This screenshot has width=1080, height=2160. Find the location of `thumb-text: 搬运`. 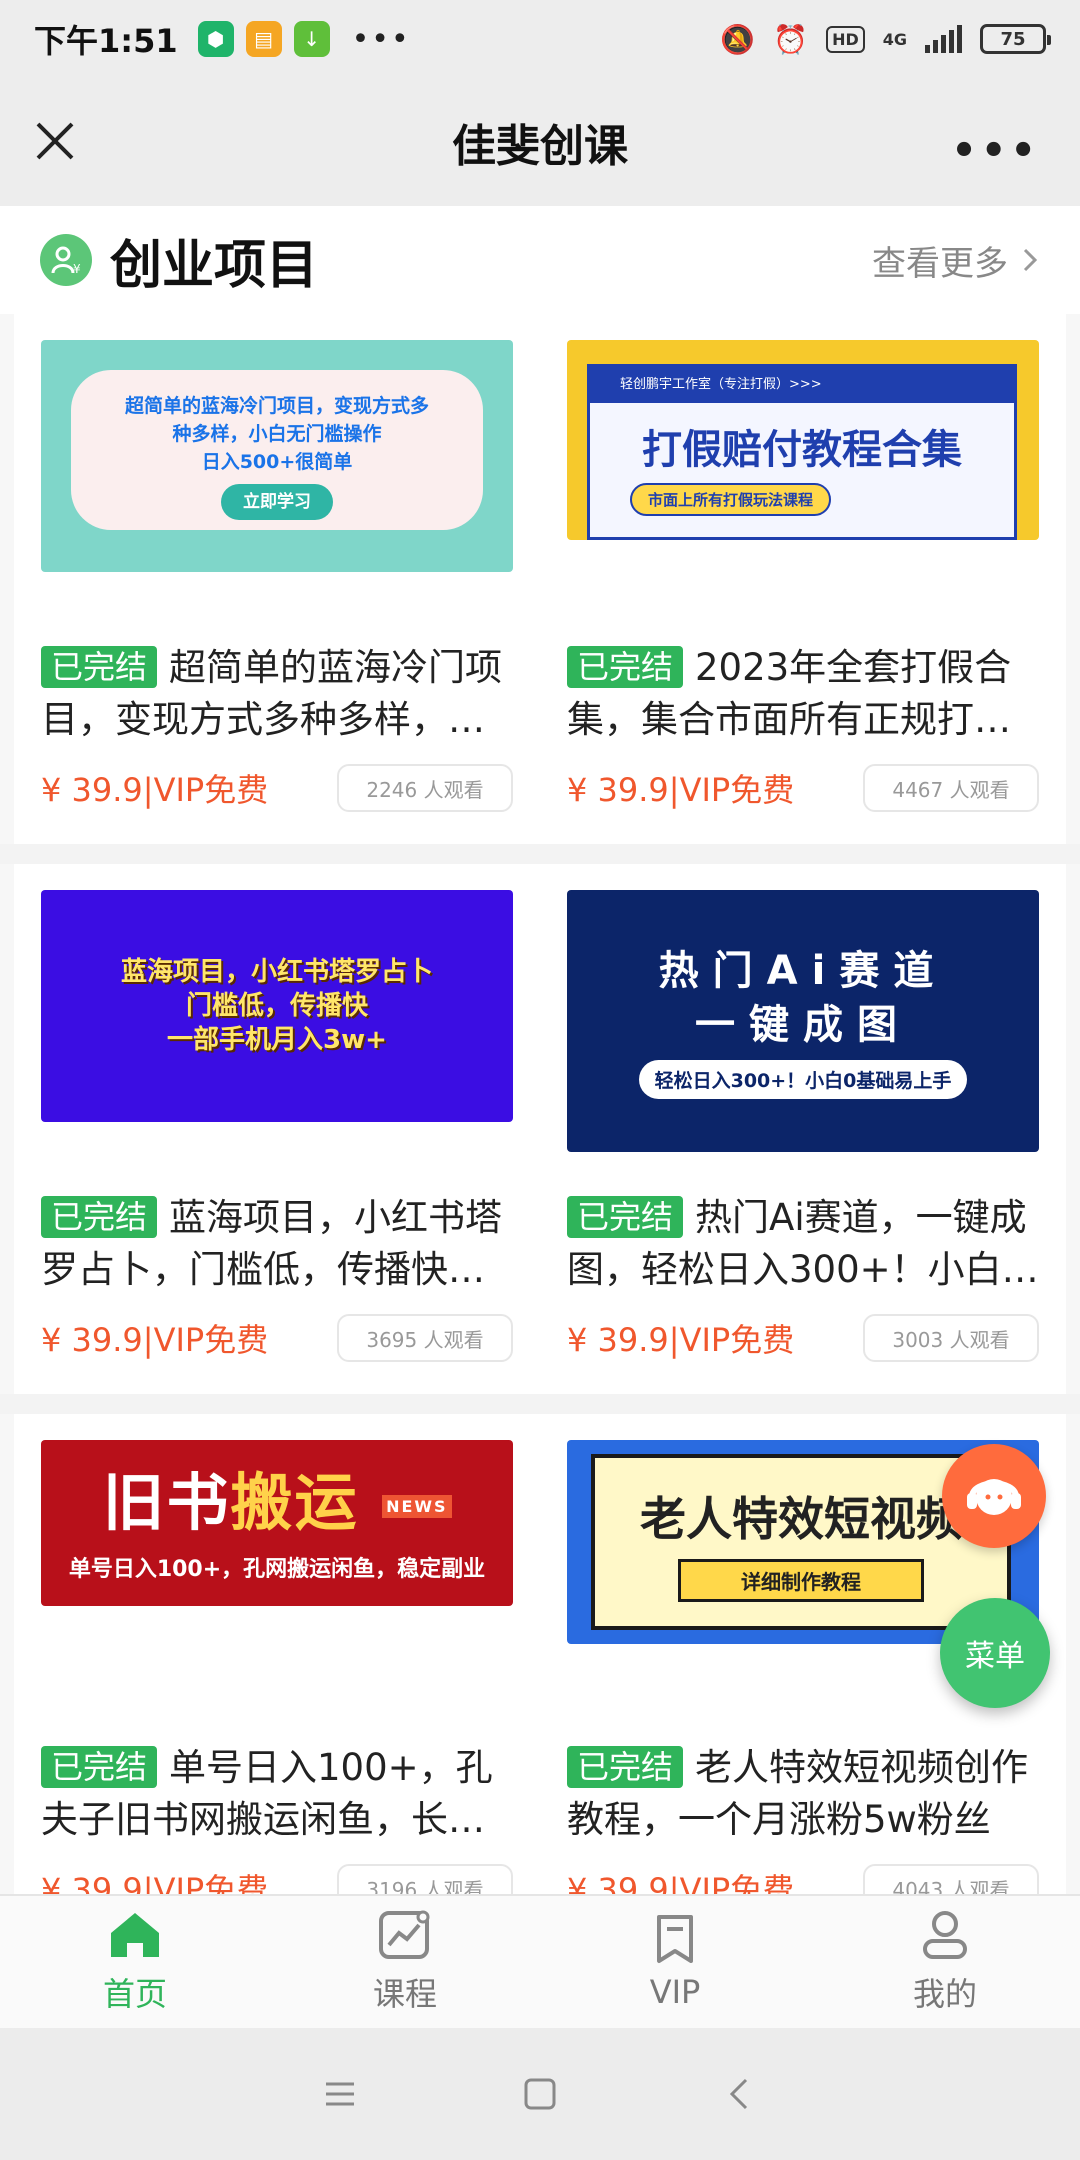

thumb-text: 搬运 is located at coordinates (294, 1503).